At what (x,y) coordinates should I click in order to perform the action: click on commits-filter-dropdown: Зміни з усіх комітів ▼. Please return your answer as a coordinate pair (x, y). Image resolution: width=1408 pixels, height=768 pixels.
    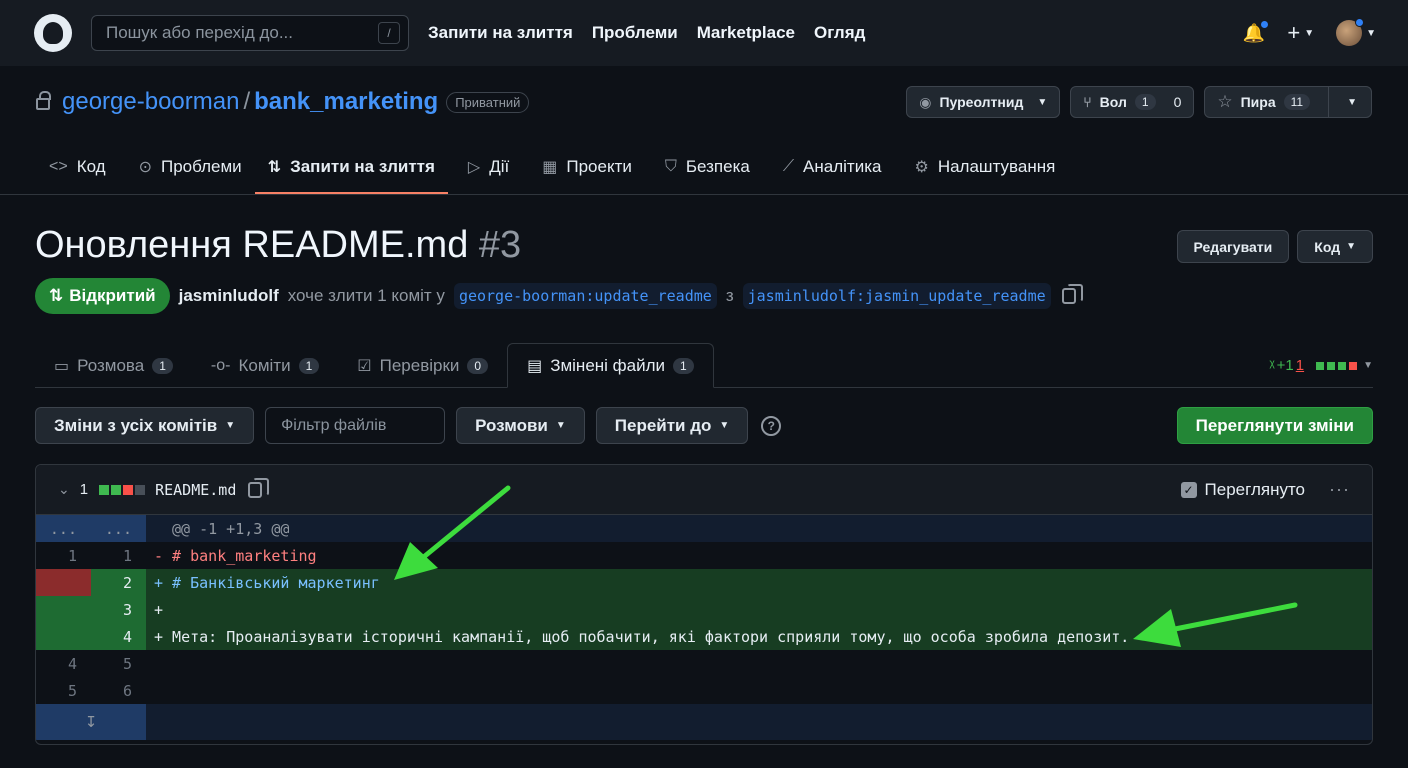
    Looking at the image, I should click on (145, 425).